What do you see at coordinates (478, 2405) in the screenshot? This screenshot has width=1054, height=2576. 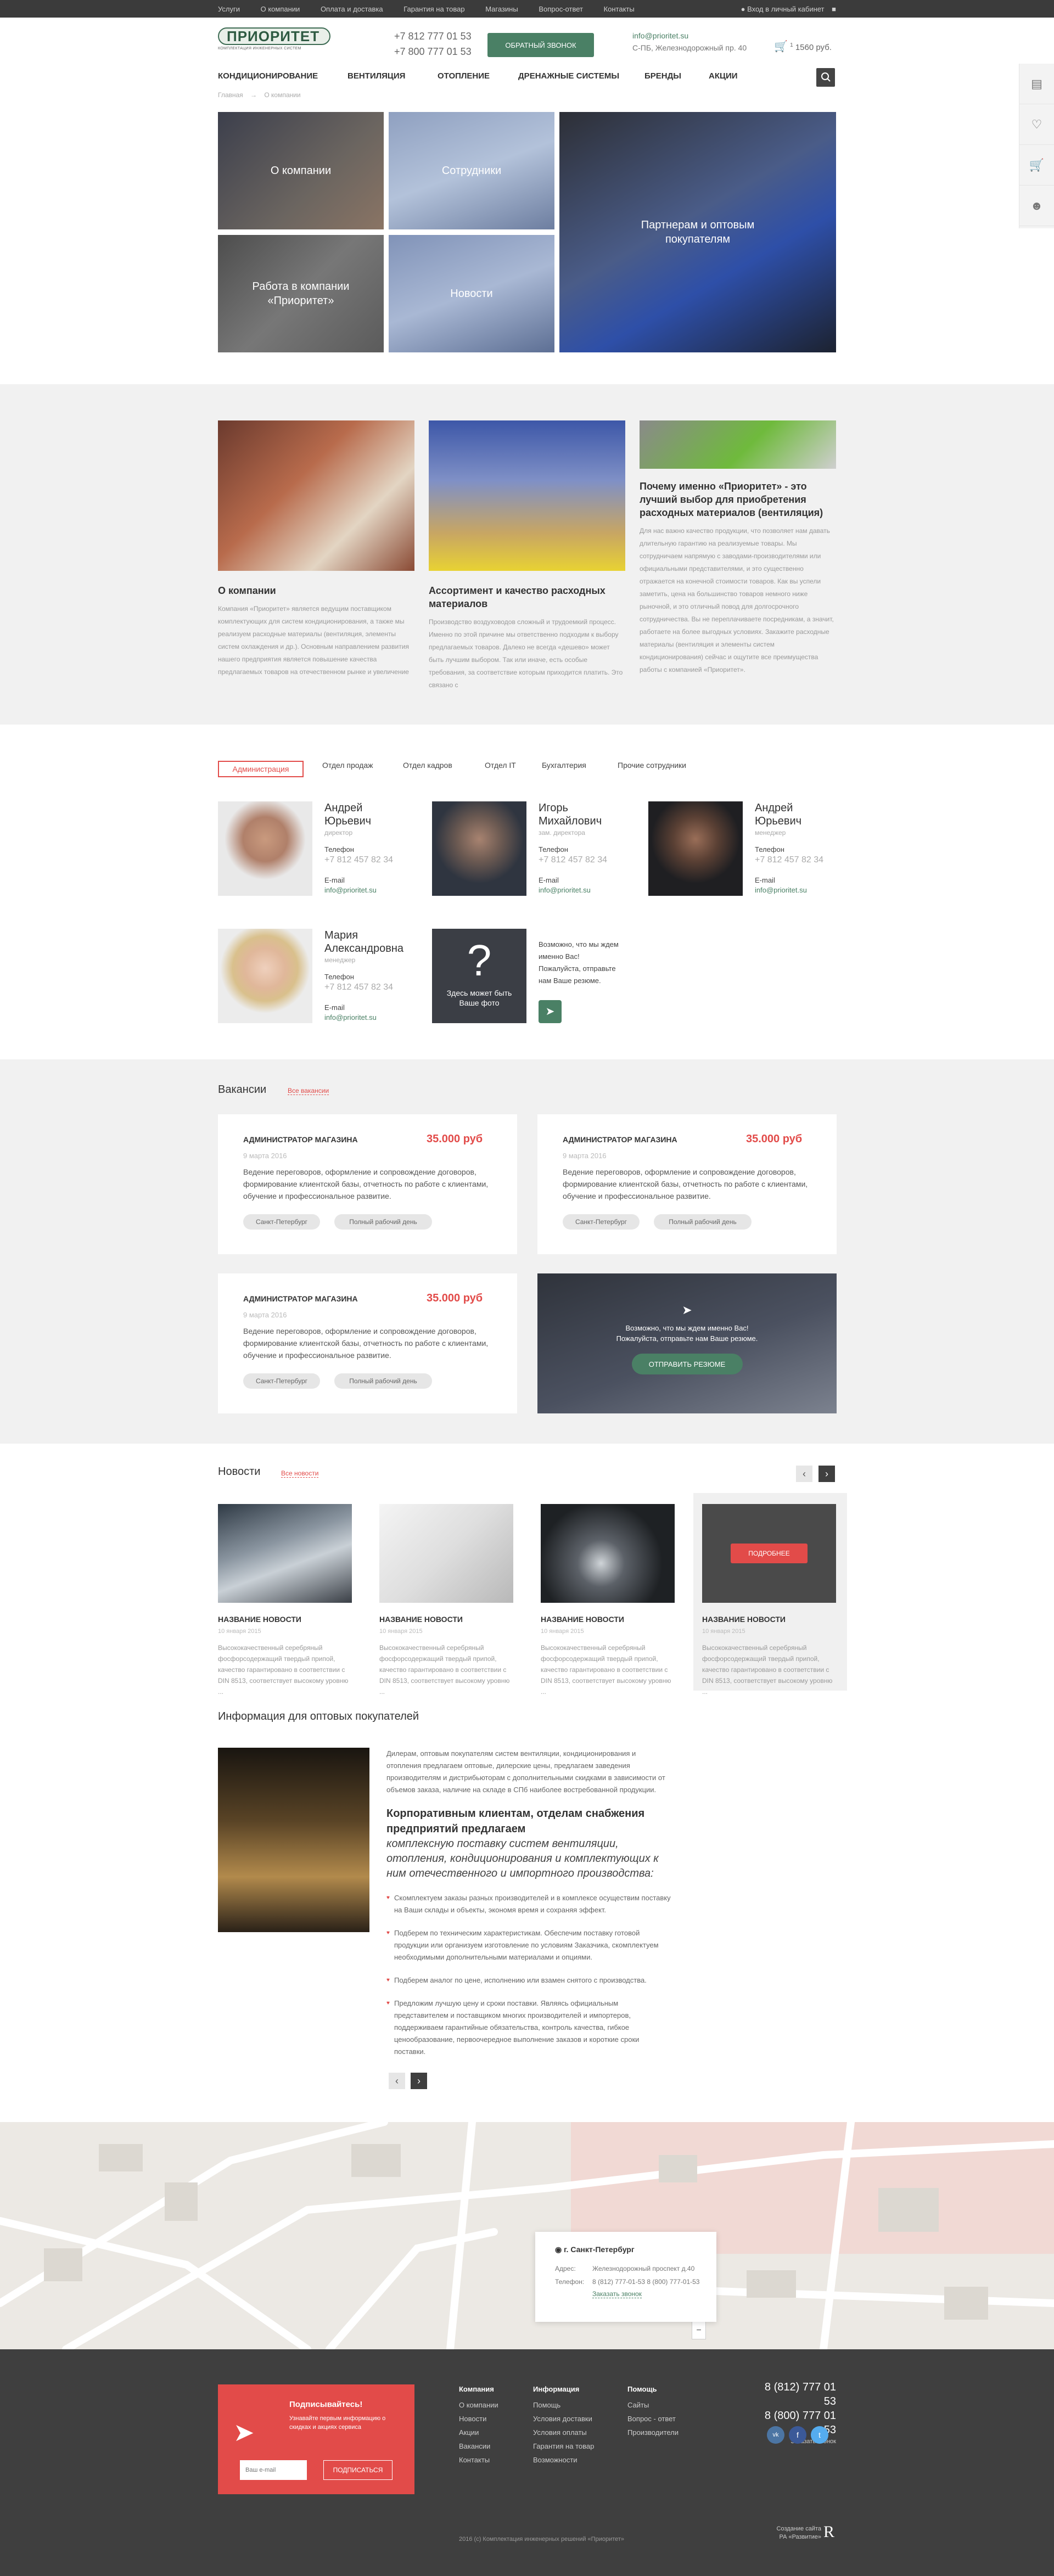 I see `footer-link: О компании` at bounding box center [478, 2405].